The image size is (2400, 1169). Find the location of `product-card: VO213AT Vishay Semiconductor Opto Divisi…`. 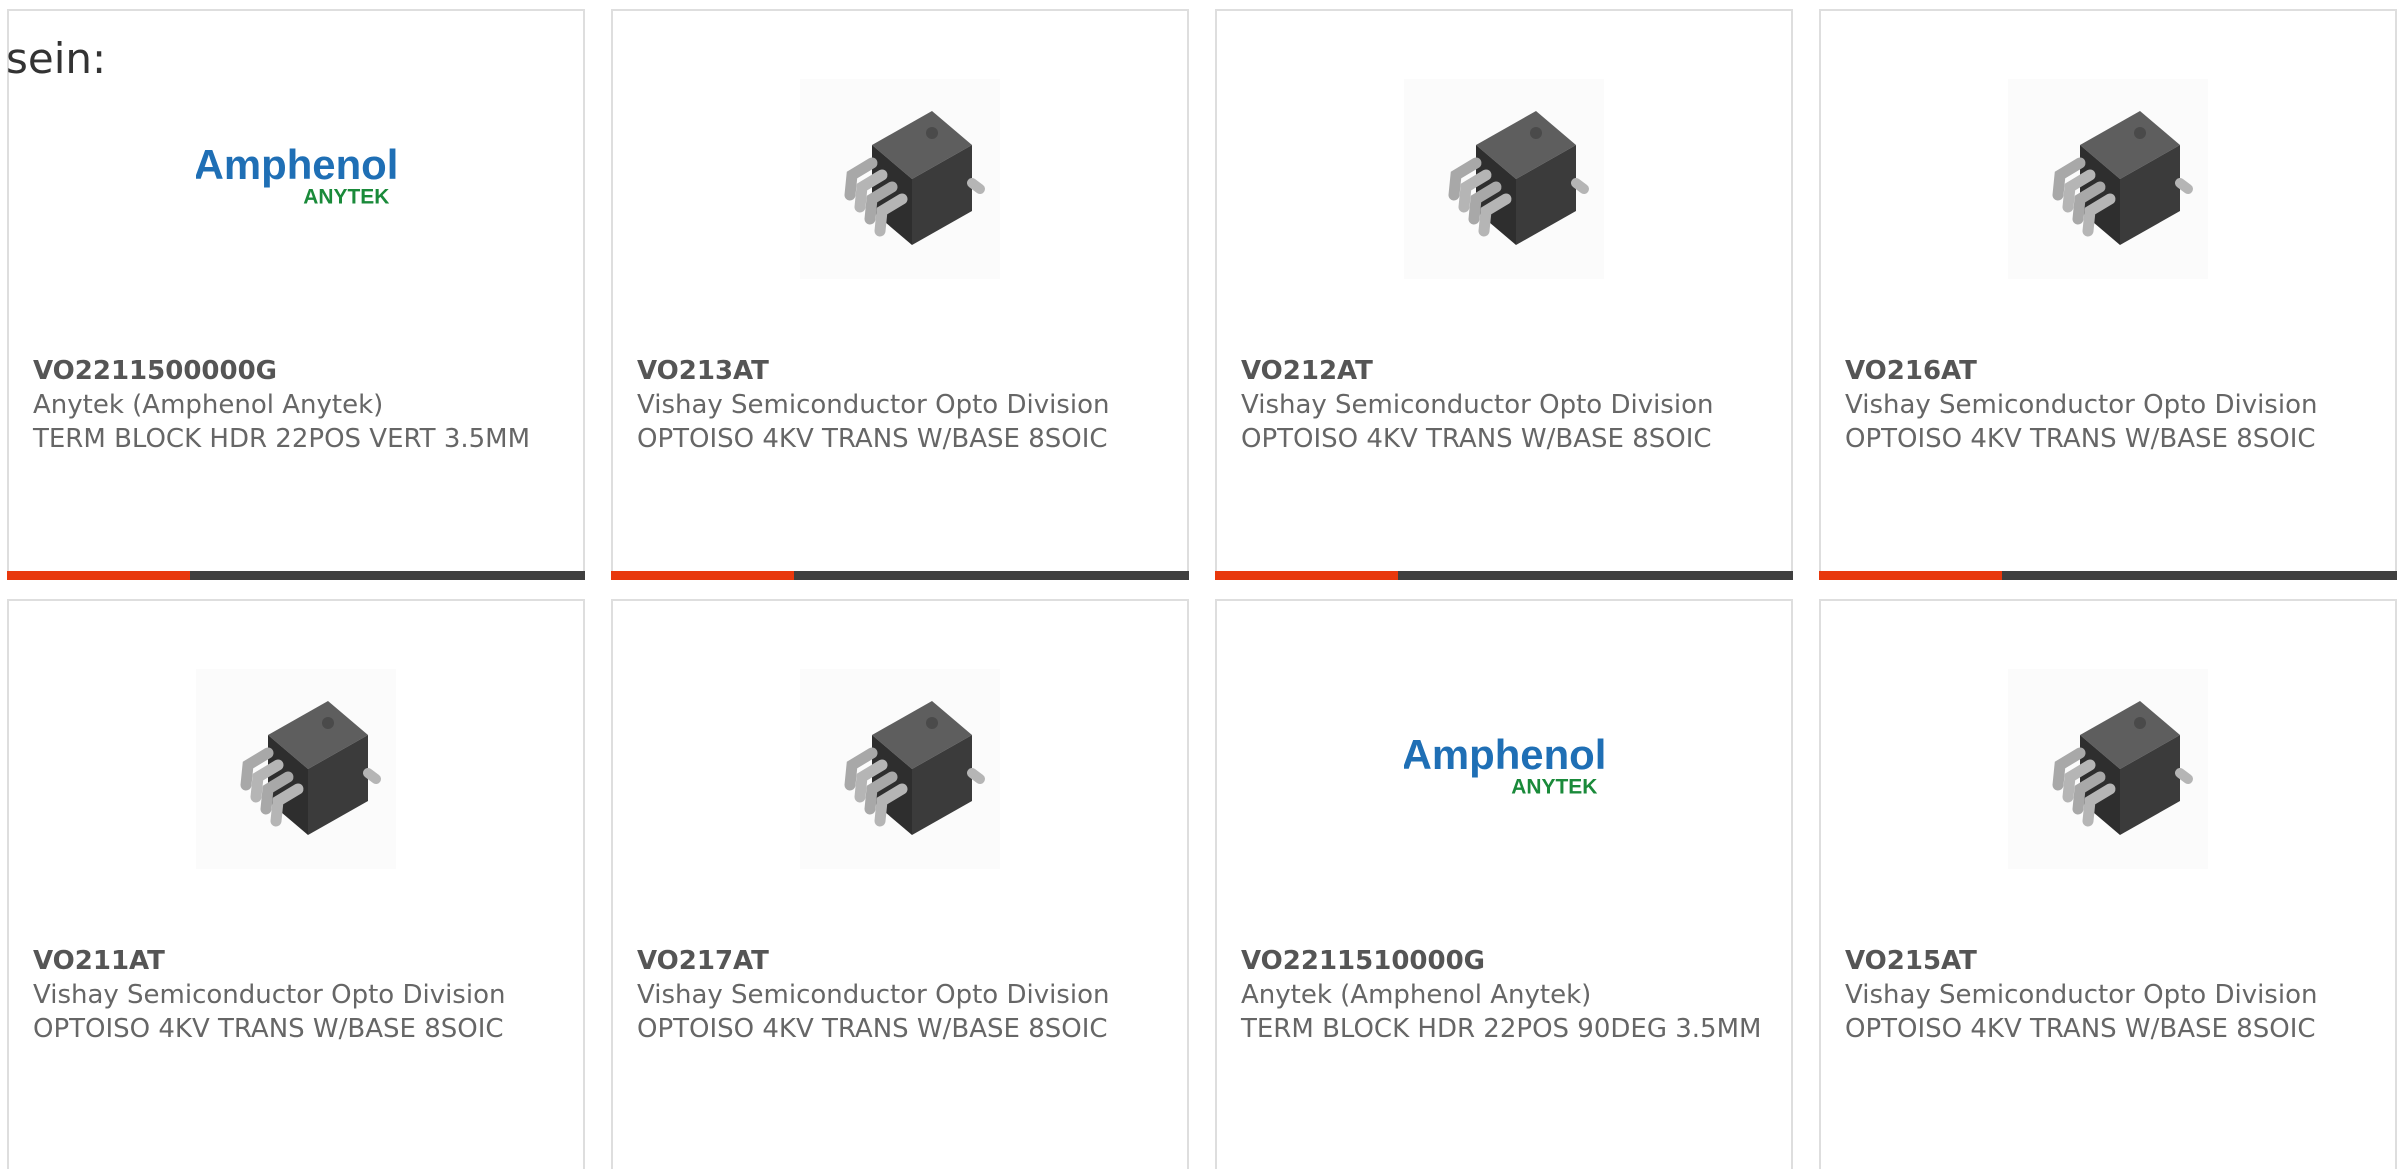

product-card: VO213AT Vishay Semiconductor Opto Divisi… is located at coordinates (900, 294).